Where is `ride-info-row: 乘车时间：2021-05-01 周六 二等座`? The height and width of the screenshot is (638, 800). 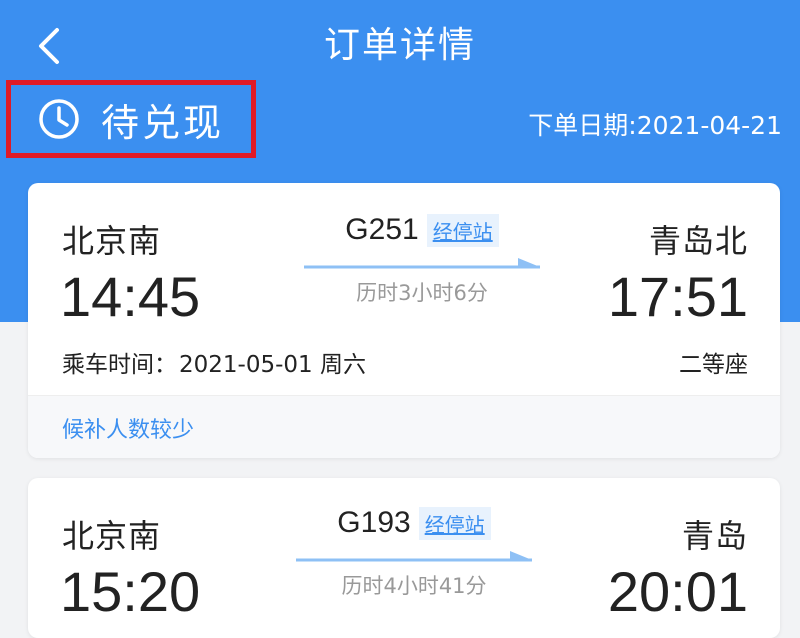
ride-info-row: 乘车时间：2021-05-01 周六 二等座 is located at coordinates (405, 362).